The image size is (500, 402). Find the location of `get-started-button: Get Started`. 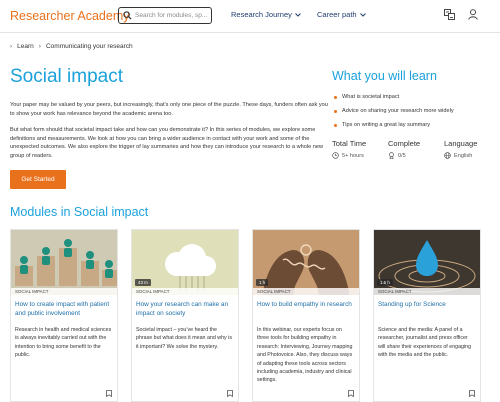

get-started-button: Get Started is located at coordinates (38, 179).